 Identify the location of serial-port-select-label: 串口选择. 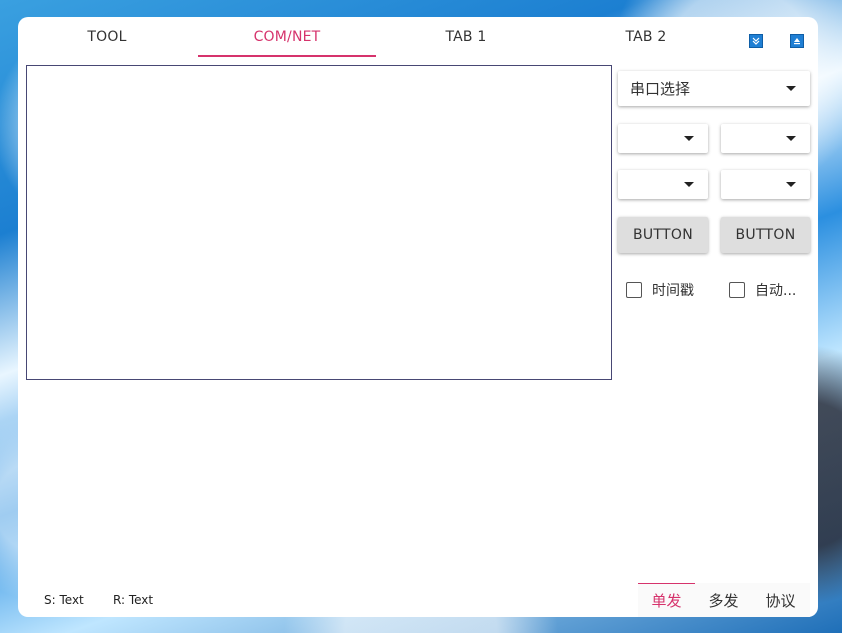
(660, 89).